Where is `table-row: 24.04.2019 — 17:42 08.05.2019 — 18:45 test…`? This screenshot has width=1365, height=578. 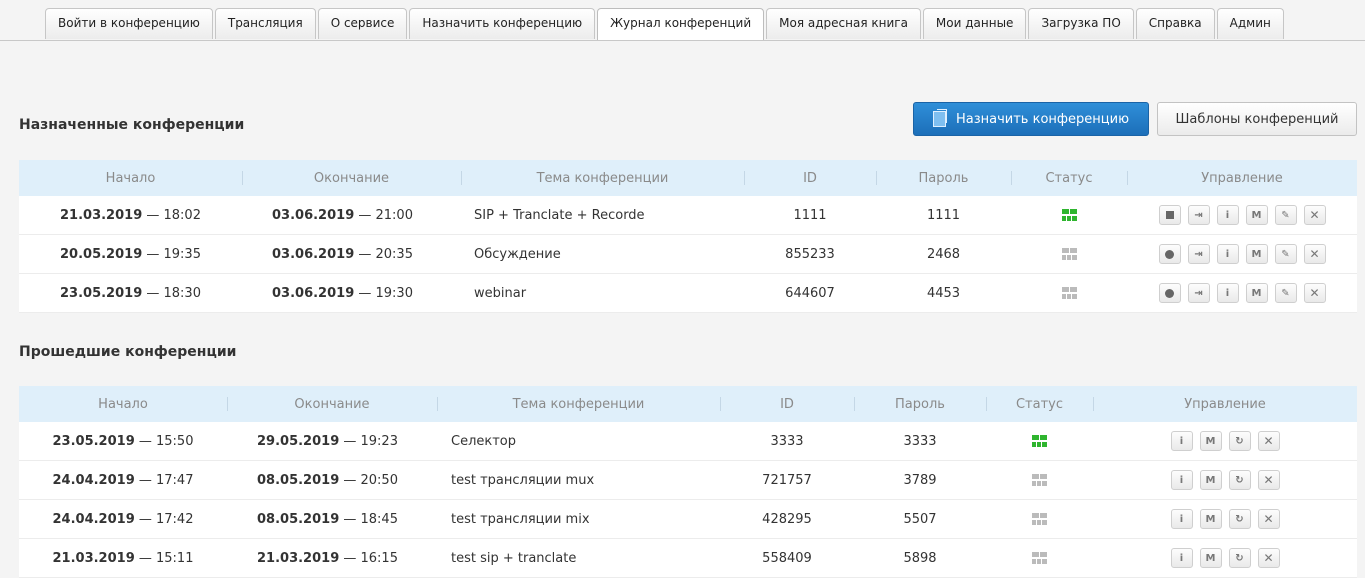 table-row: 24.04.2019 — 17:42 08.05.2019 — 18:45 test… is located at coordinates (688, 519).